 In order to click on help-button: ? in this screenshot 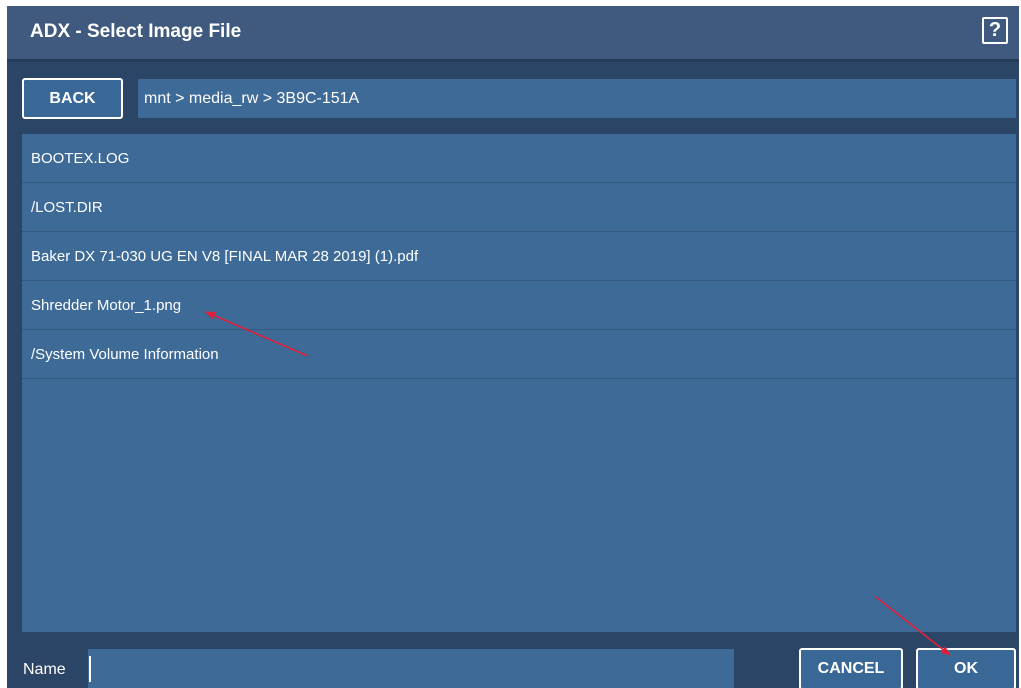, I will do `click(995, 30)`.